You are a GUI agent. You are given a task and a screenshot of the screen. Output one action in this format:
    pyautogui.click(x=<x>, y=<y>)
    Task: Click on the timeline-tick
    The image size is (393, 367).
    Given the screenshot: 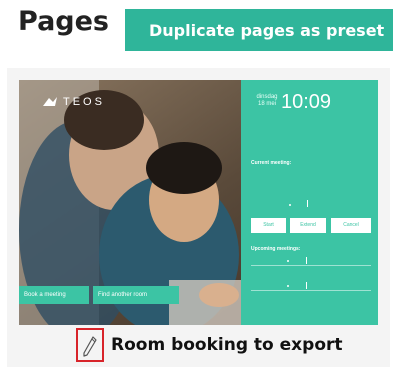 What is the action you would take?
    pyautogui.click(x=307, y=203)
    